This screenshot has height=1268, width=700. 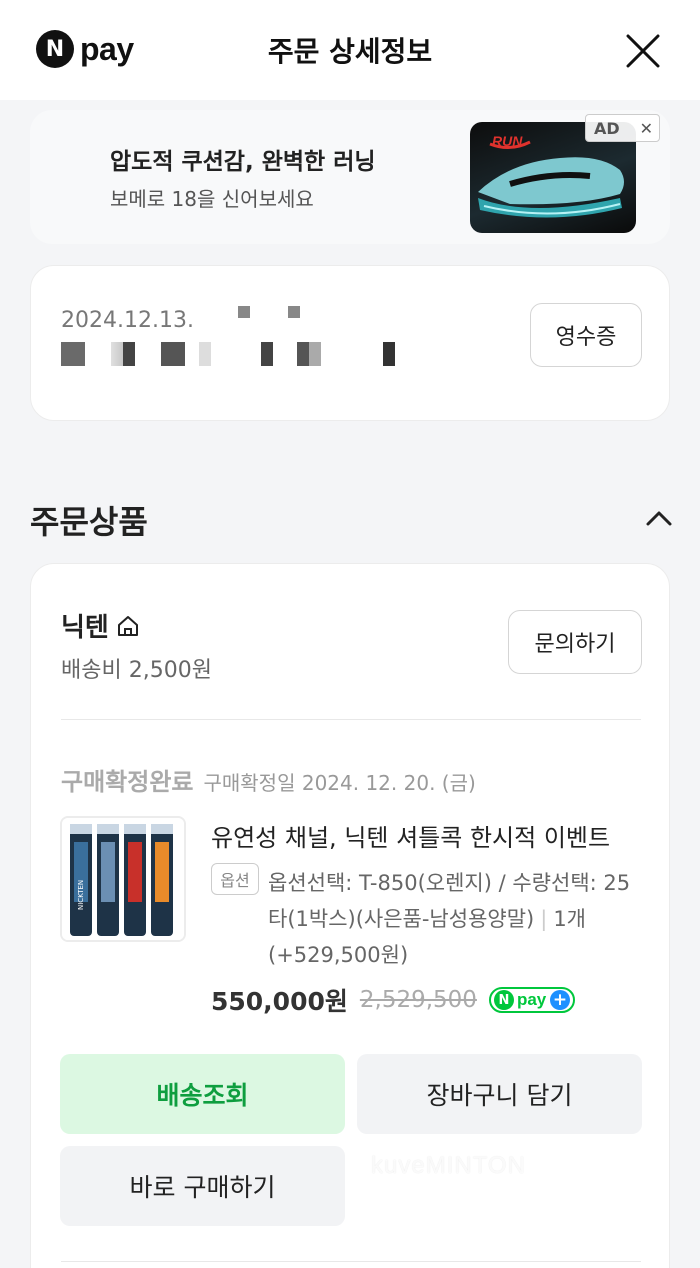 I want to click on seller-name: 닉텐, so click(x=85, y=628).